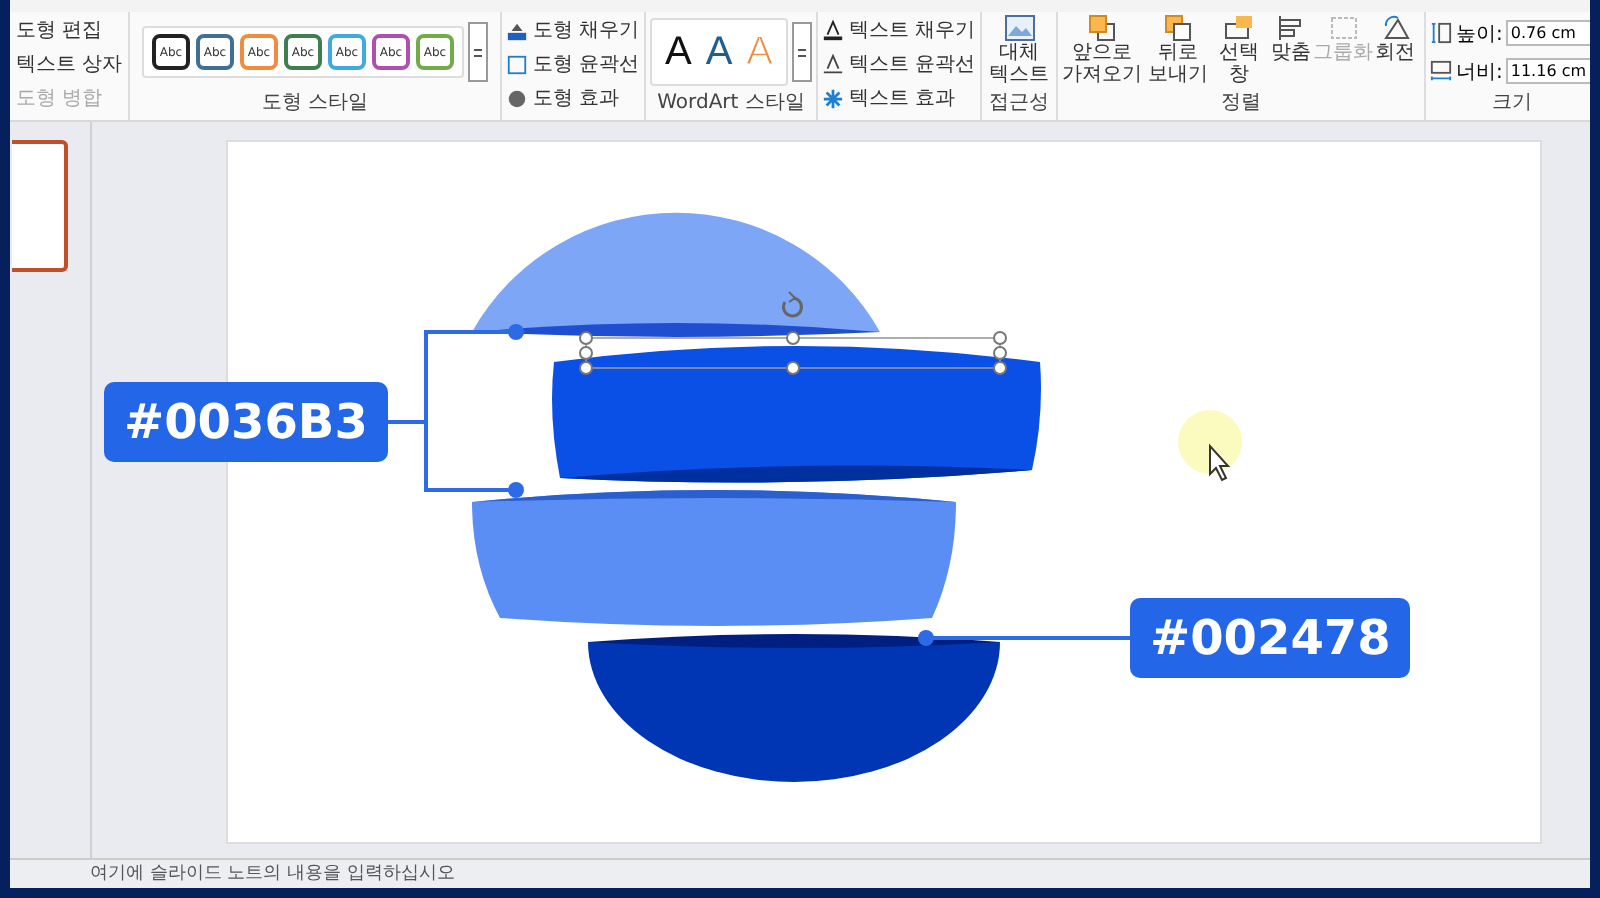 Image resolution: width=1600 pixels, height=898 pixels. What do you see at coordinates (833, 65) in the screenshot?
I see `text-outline-icon` at bounding box center [833, 65].